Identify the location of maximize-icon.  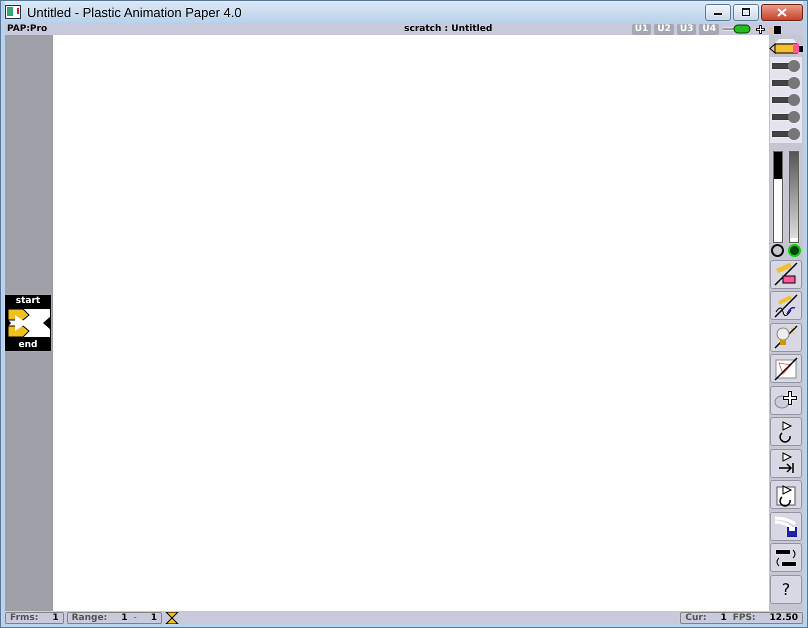
(746, 12).